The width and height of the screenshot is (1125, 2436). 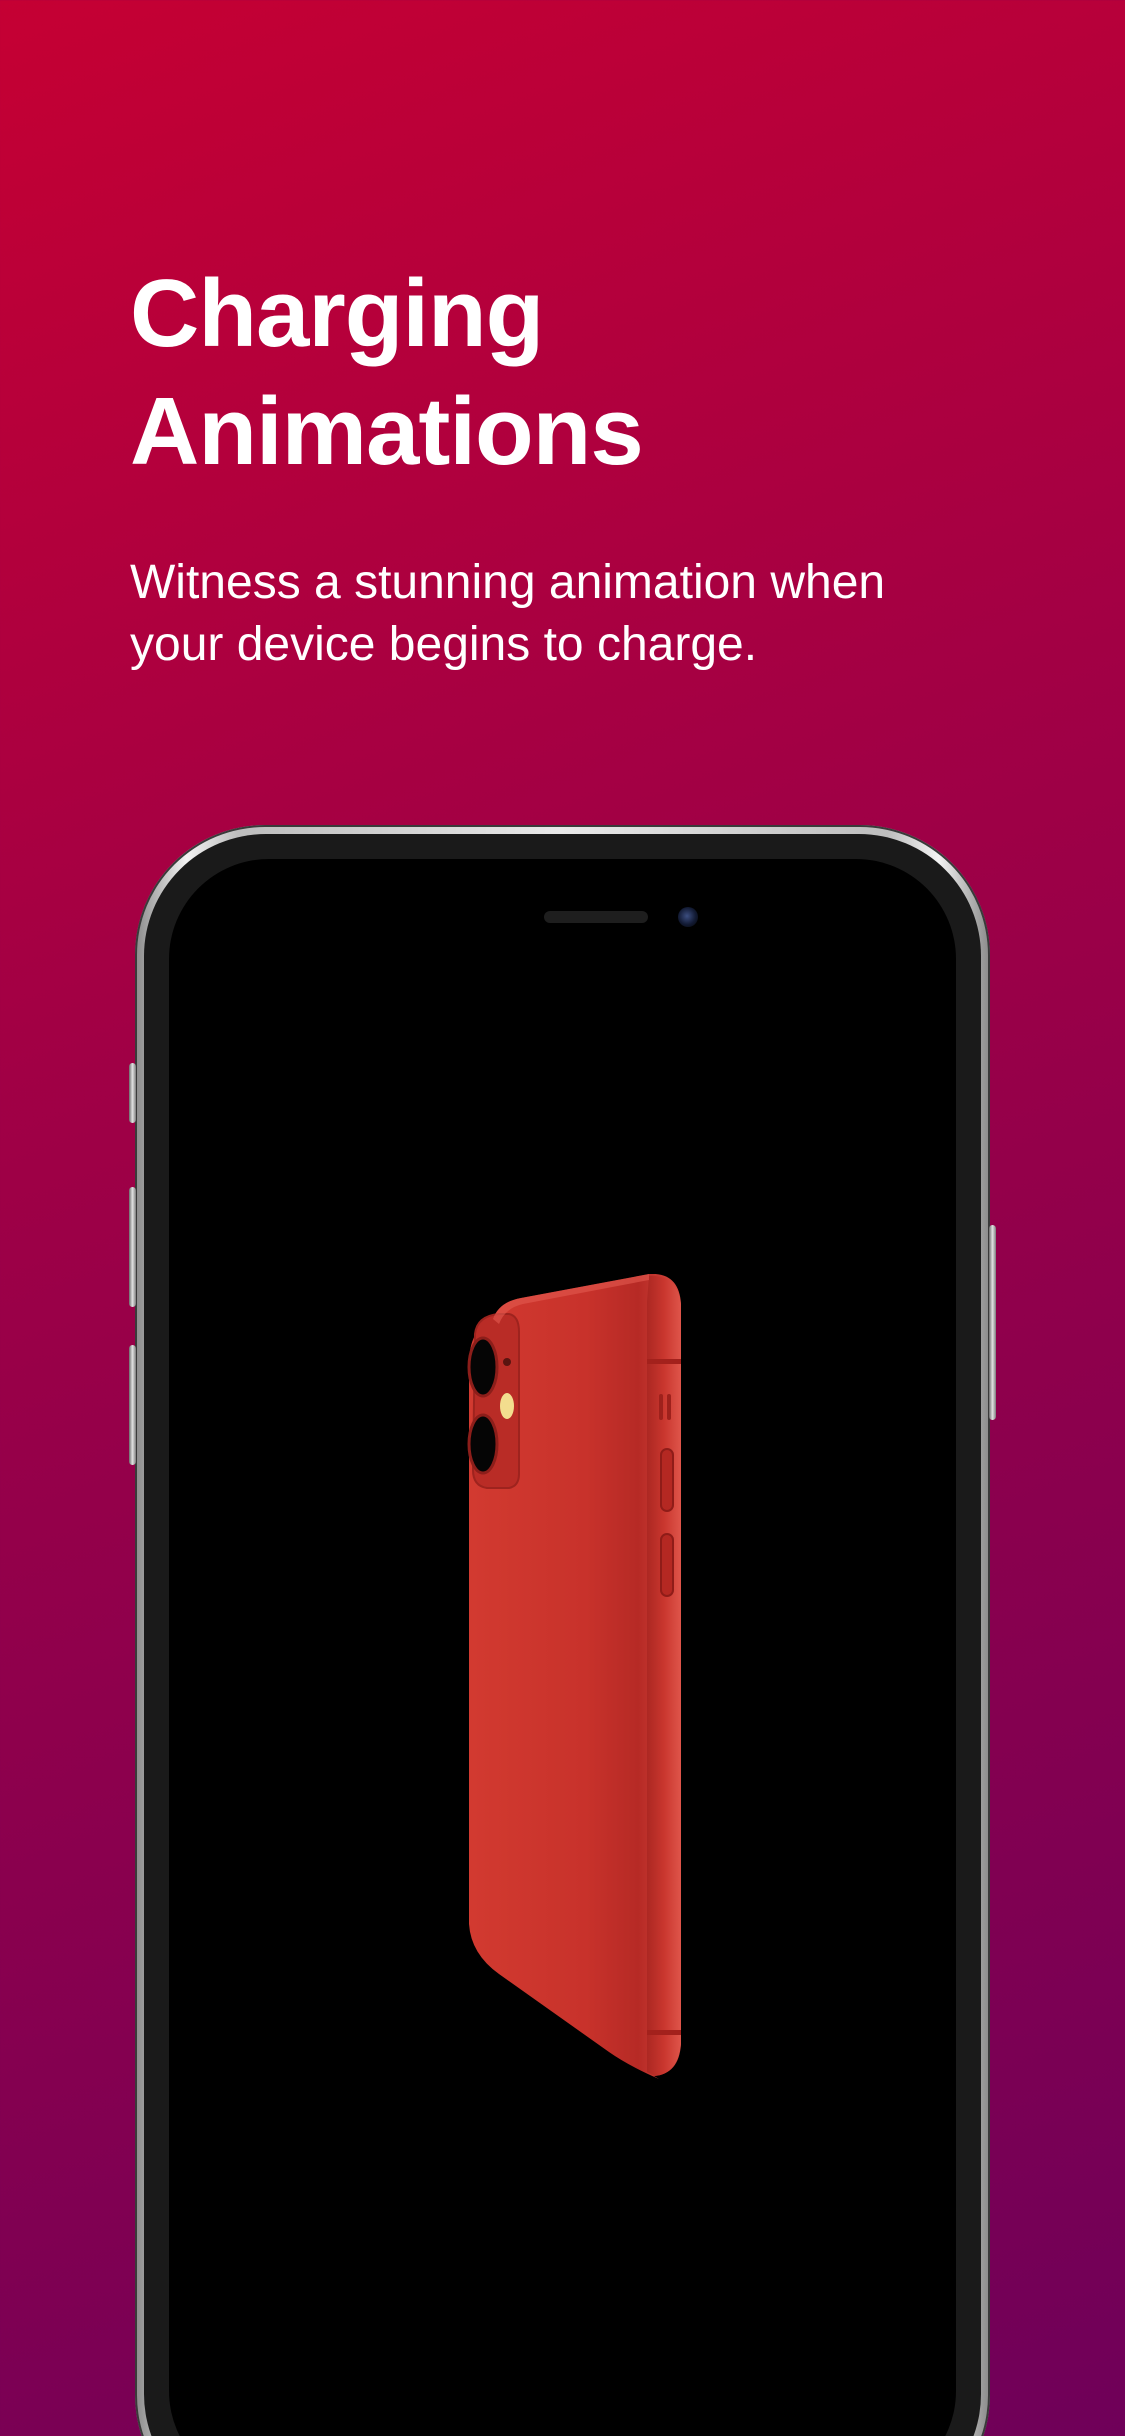 I want to click on front-camera-icon, so click(x=688, y=917).